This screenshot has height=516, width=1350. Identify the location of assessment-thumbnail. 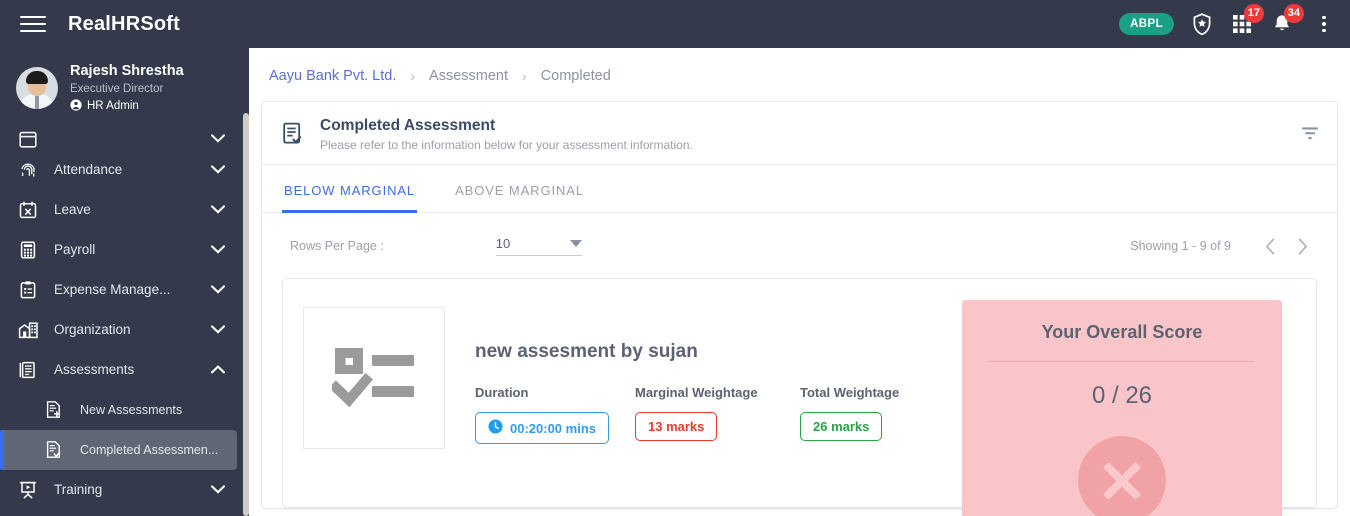
(374, 378).